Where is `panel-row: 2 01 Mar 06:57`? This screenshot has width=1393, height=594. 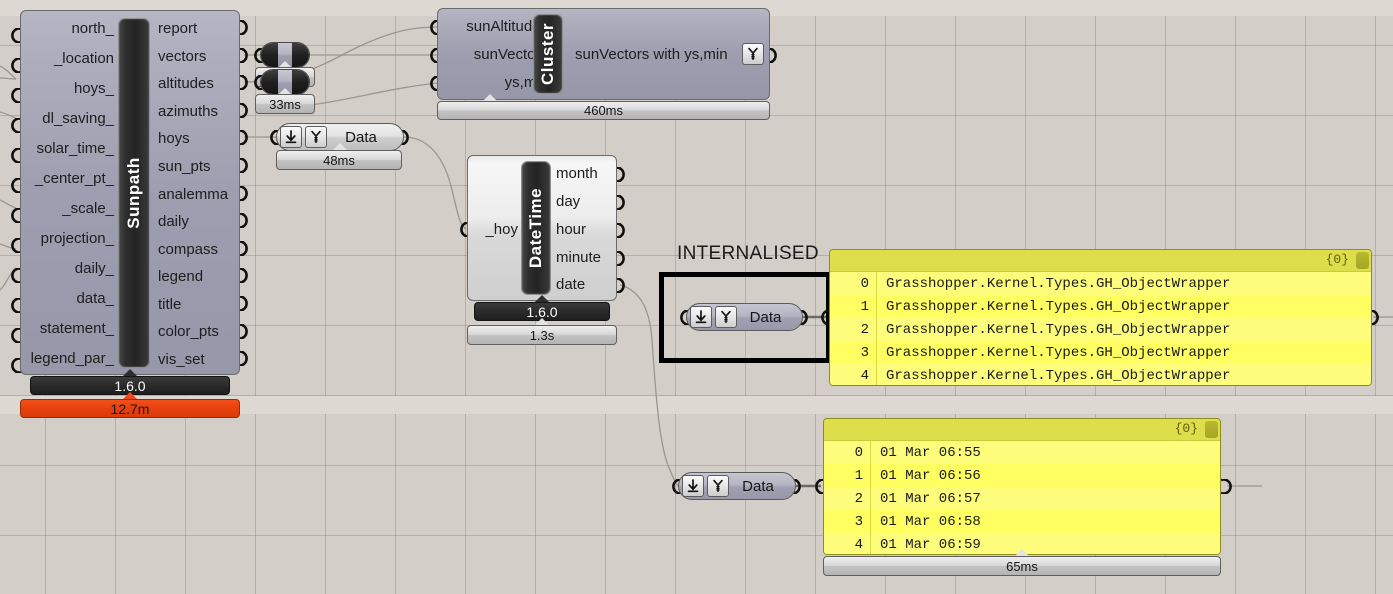
panel-row: 2 01 Mar 06:57 is located at coordinates (1022, 498).